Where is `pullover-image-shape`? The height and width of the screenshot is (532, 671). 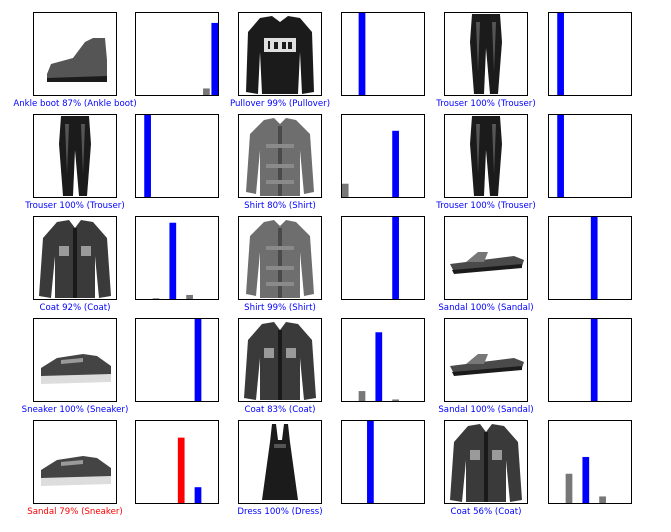 pullover-image-shape is located at coordinates (280, 55).